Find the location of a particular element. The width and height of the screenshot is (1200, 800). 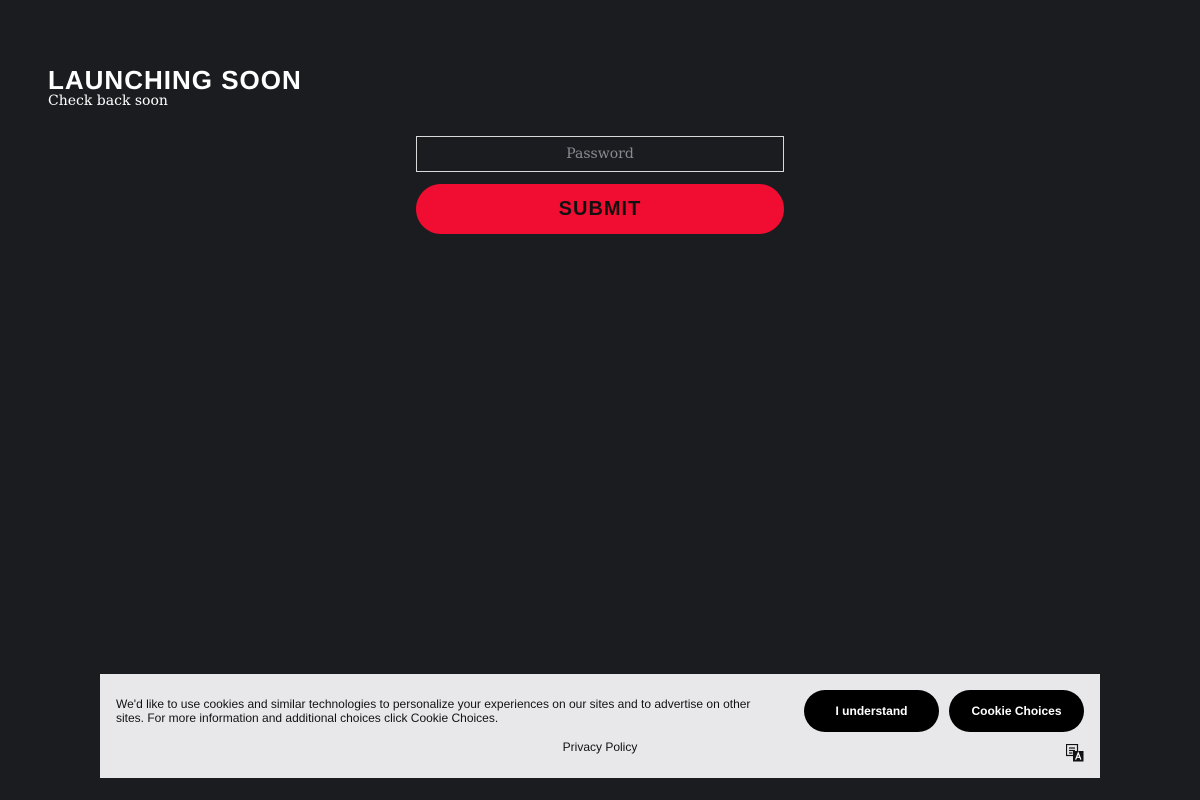

translate-icon is located at coordinates (1074, 752).